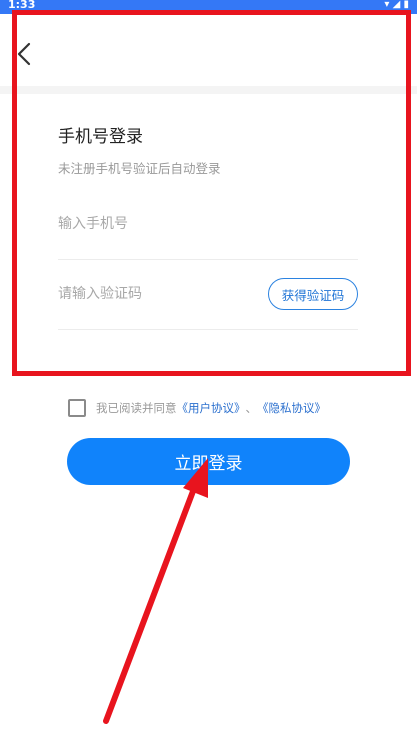 This screenshot has width=417, height=743. I want to click on login-button: 立即登录, so click(208, 461).